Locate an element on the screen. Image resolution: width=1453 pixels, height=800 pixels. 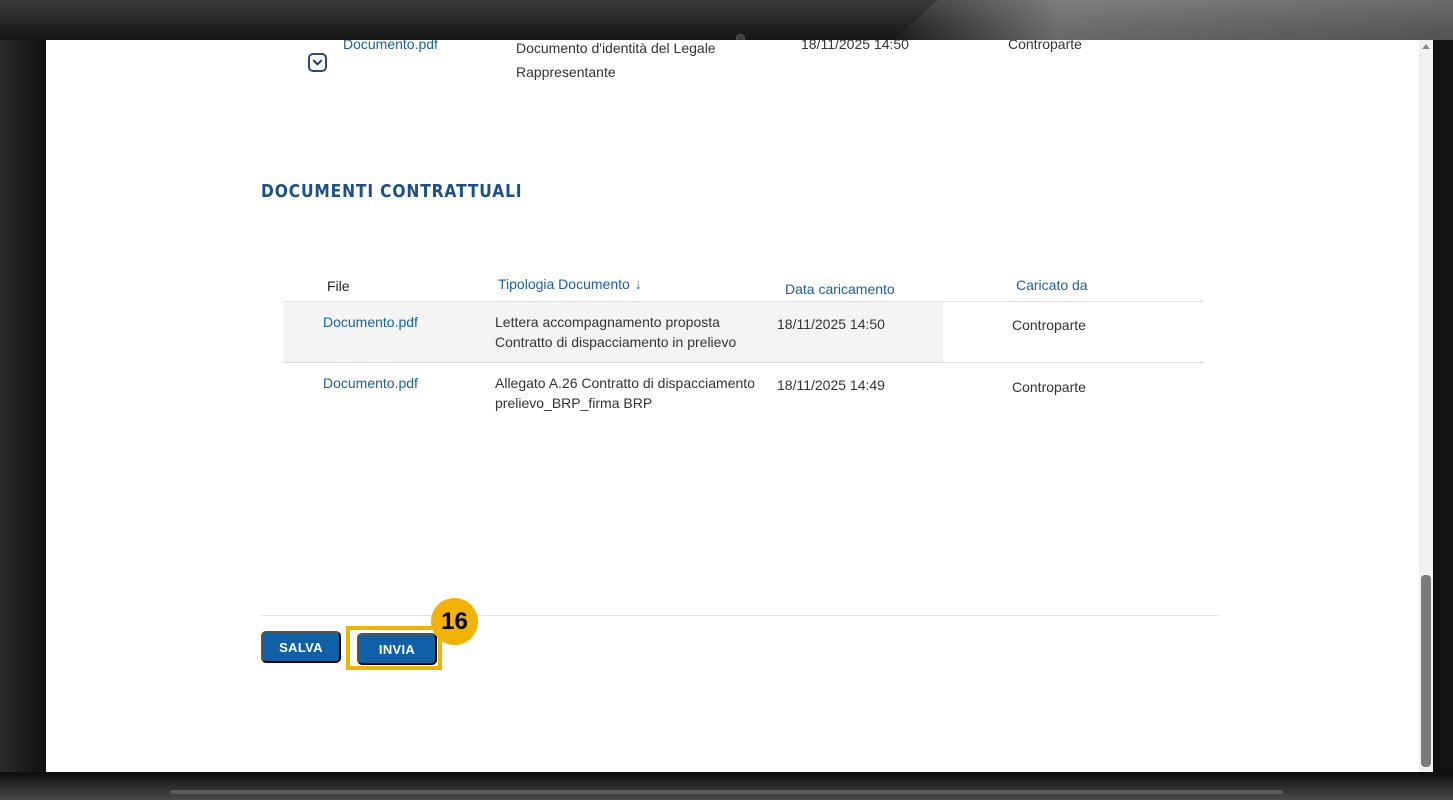
chevron-down-icon is located at coordinates (317, 62).